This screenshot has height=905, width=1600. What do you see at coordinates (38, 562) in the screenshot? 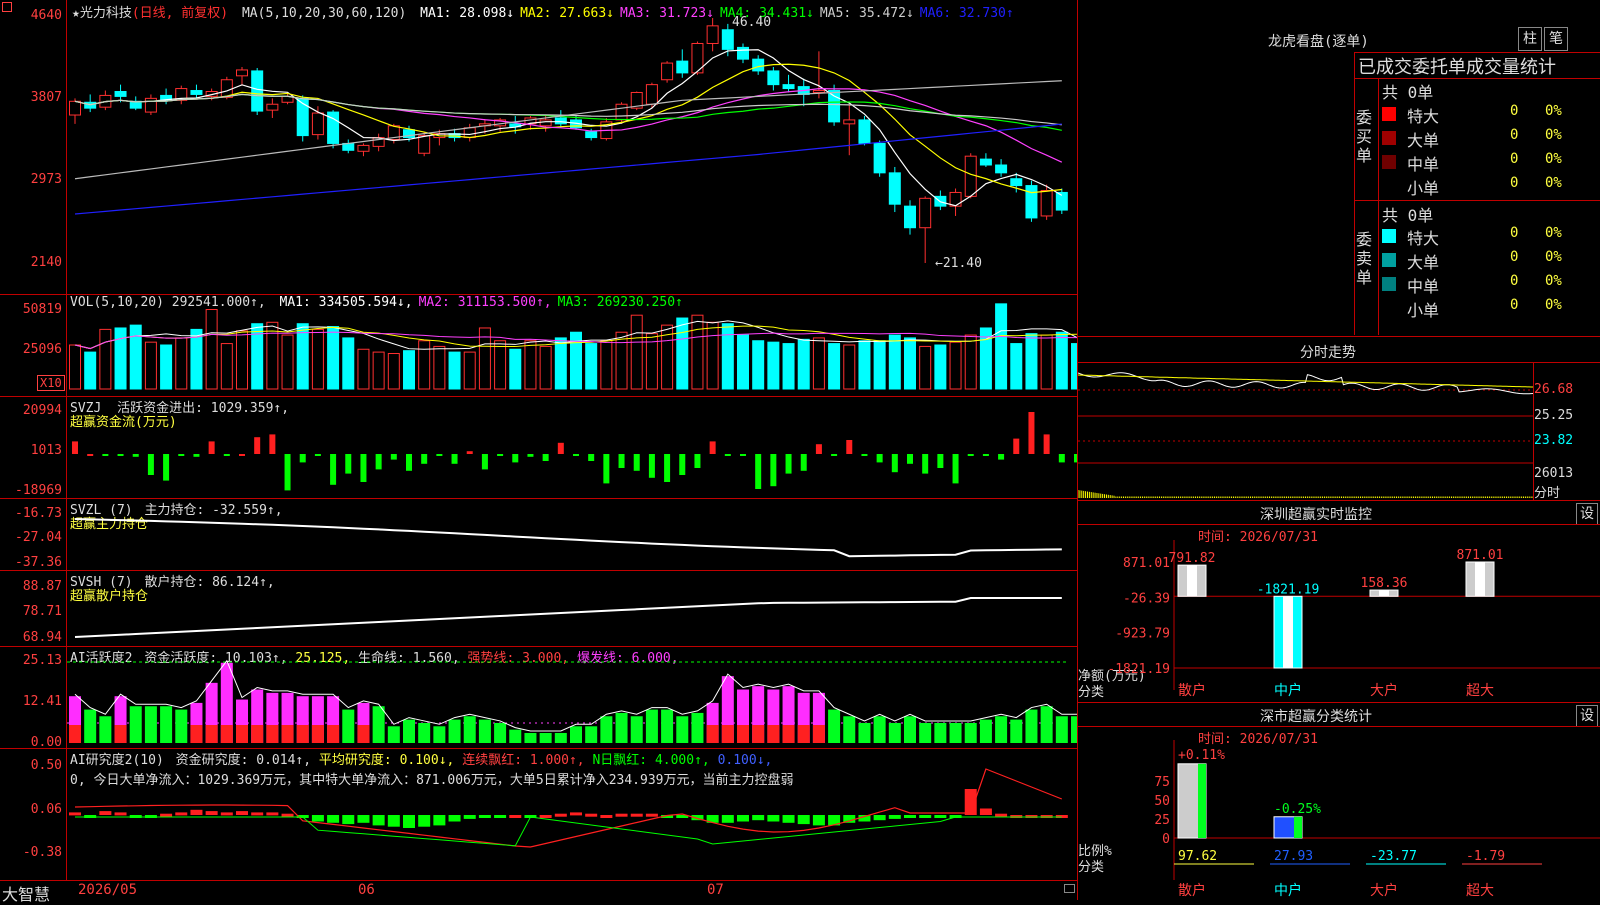
I see `svzl-y-tick: -37.36` at bounding box center [38, 562].